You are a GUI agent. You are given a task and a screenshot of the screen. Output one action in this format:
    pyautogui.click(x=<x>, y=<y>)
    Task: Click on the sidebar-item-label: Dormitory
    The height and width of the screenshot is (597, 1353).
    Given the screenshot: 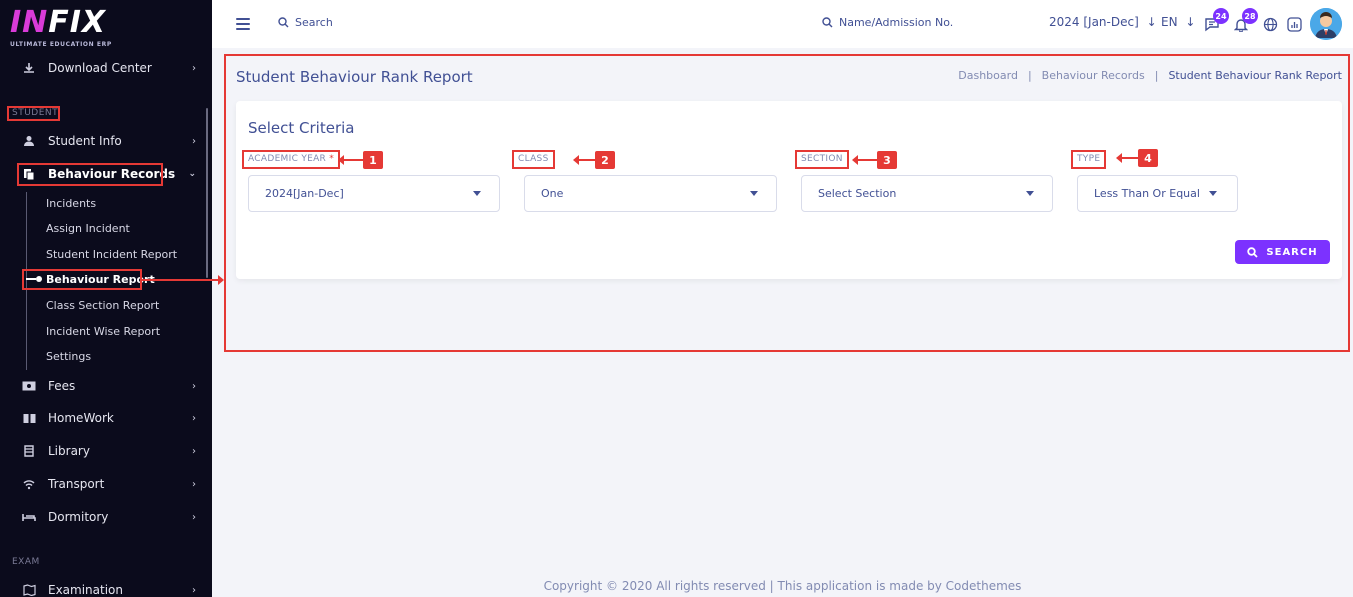 What is the action you would take?
    pyautogui.click(x=78, y=517)
    